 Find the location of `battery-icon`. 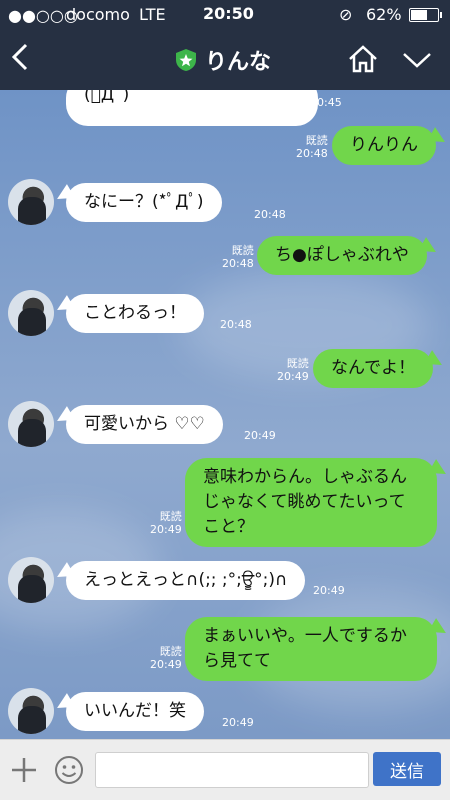

battery-icon is located at coordinates (425, 15).